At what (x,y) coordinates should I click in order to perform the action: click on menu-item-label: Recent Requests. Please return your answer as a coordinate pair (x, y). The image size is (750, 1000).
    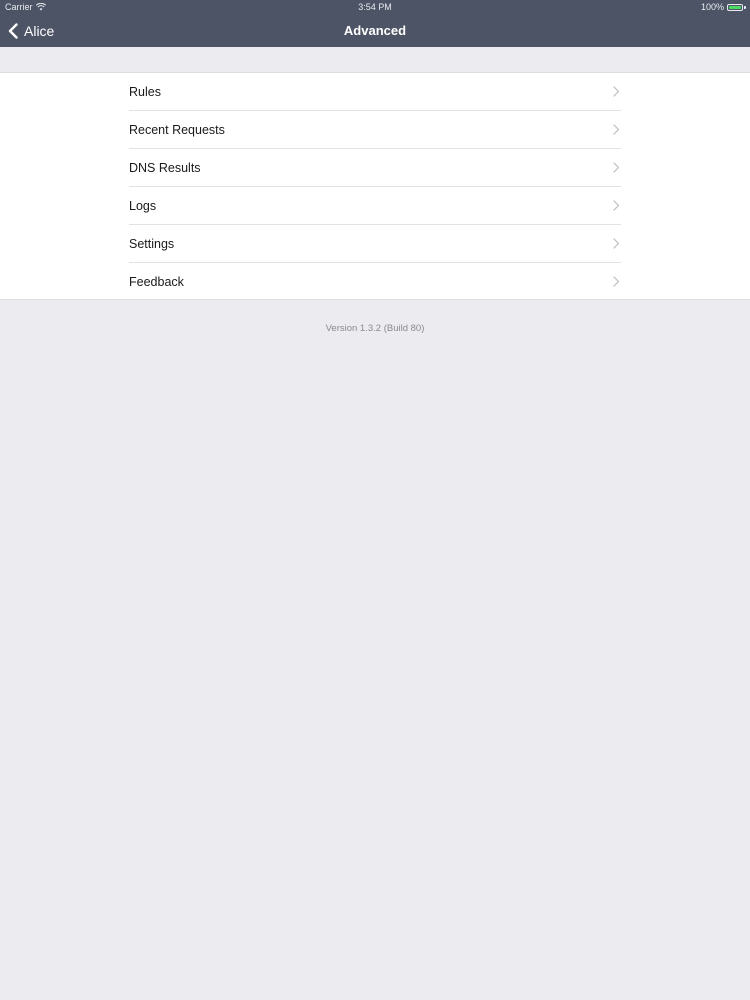
    Looking at the image, I should click on (177, 130).